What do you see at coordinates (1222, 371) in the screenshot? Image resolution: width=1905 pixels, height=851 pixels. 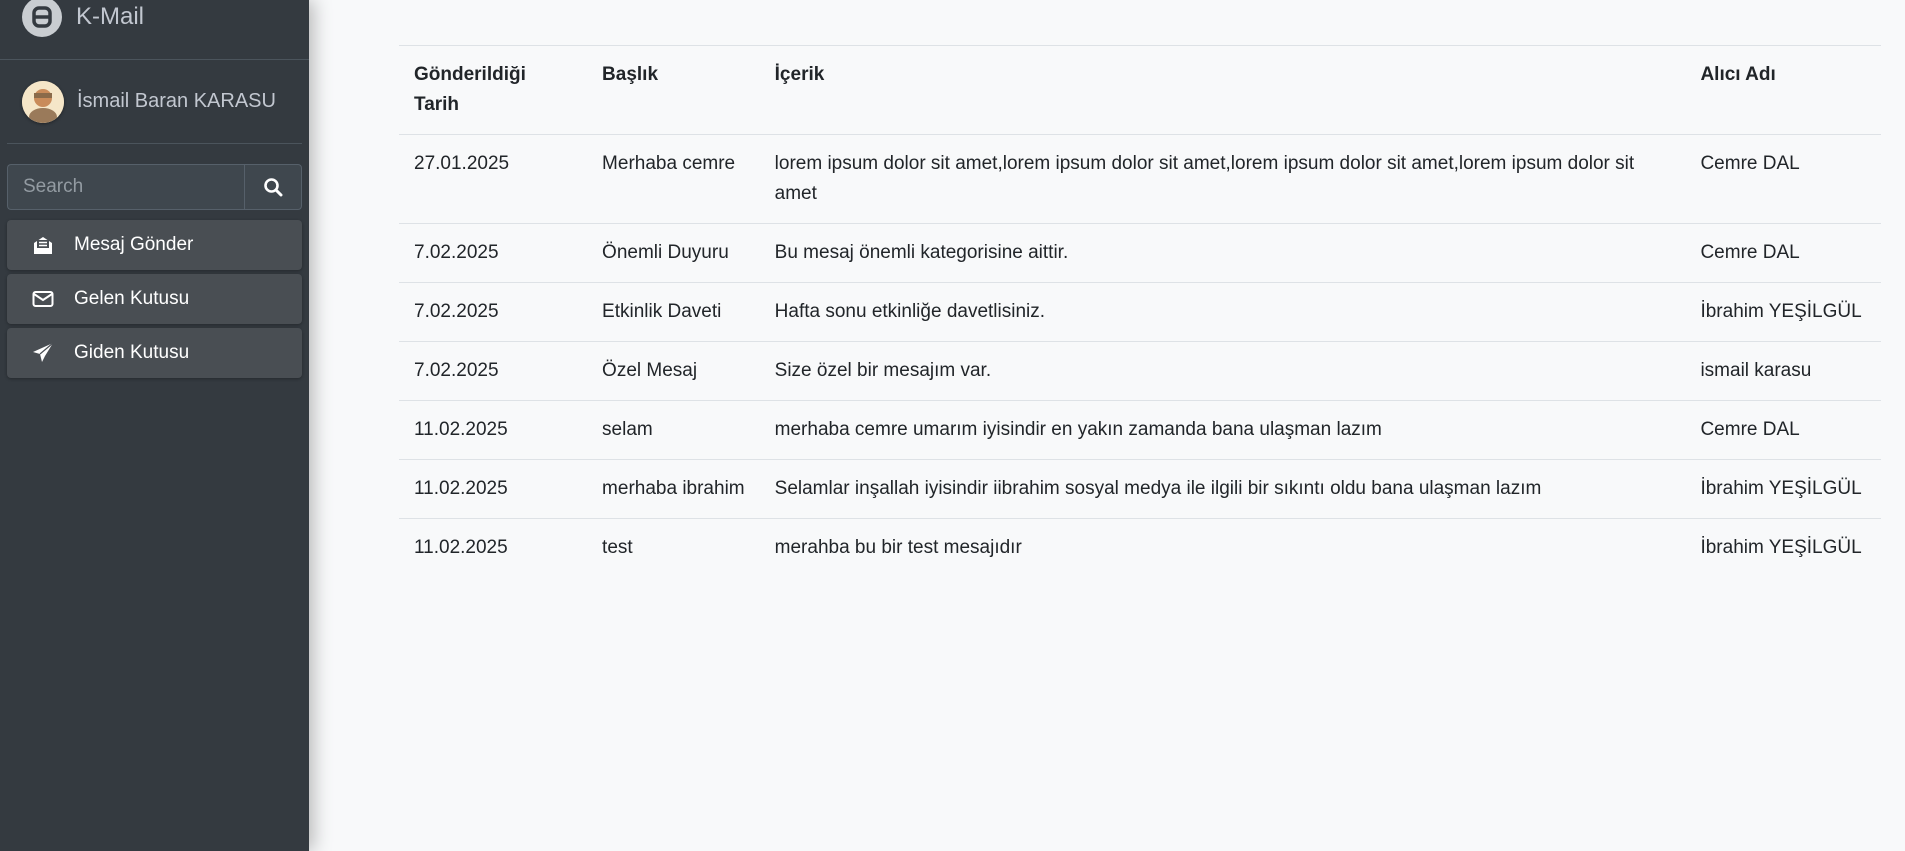 I see `cell-content: Size özel bir mesajım var.` at bounding box center [1222, 371].